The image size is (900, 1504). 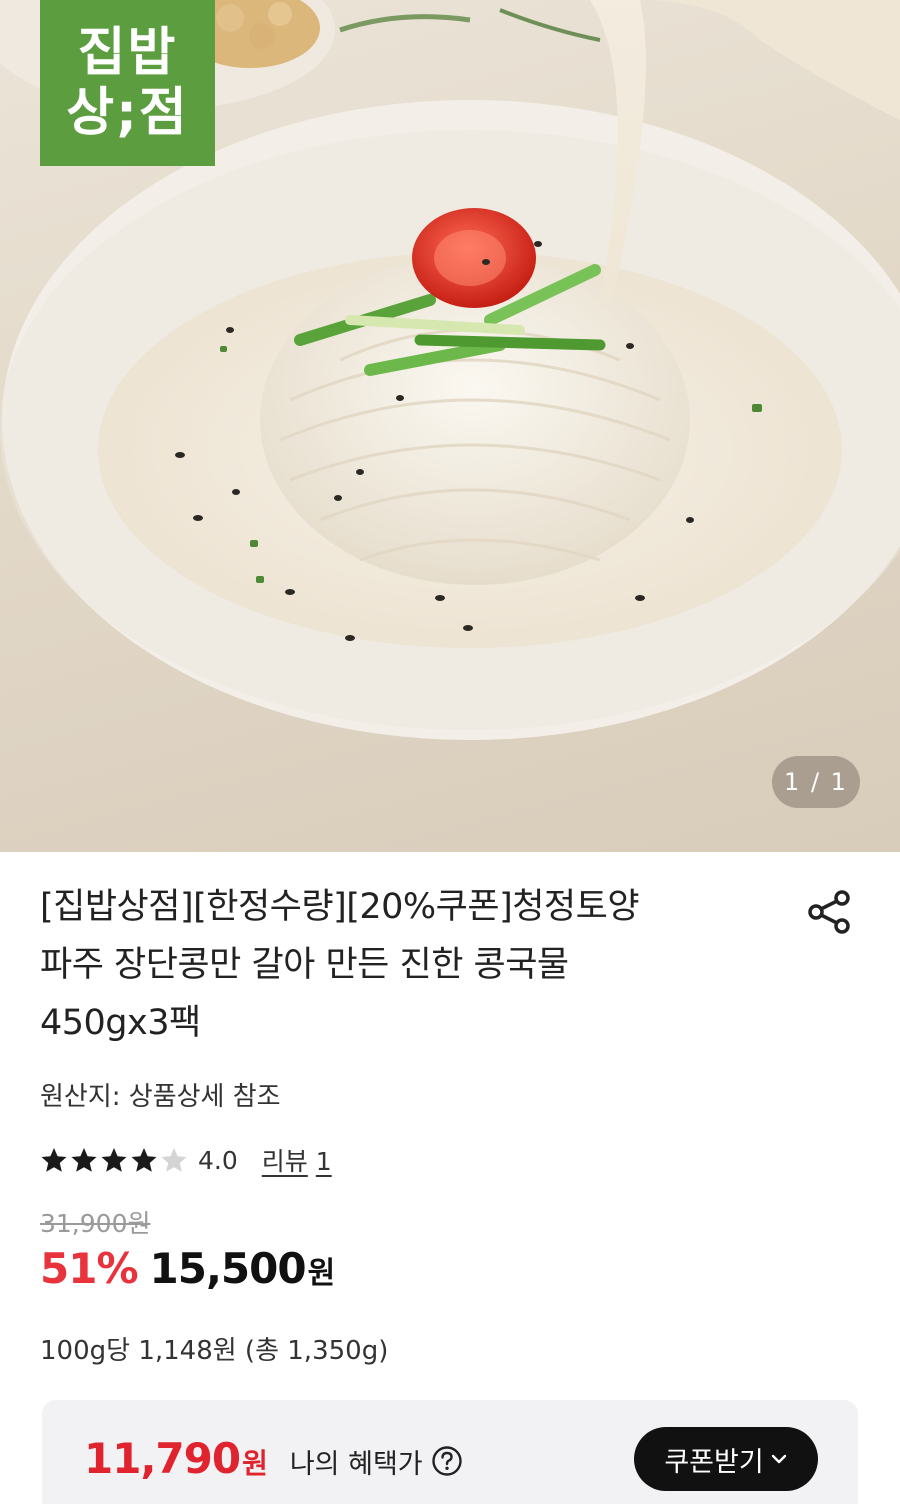 I want to click on product-title-line3: 450gx3팩, so click(x=120, y=1023).